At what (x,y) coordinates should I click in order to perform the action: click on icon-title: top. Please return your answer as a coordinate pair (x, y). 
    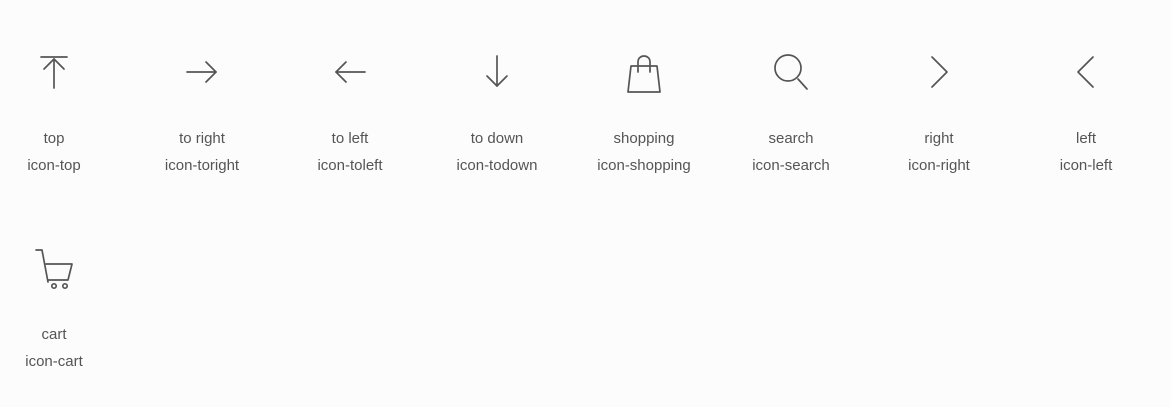
    Looking at the image, I should click on (54, 138).